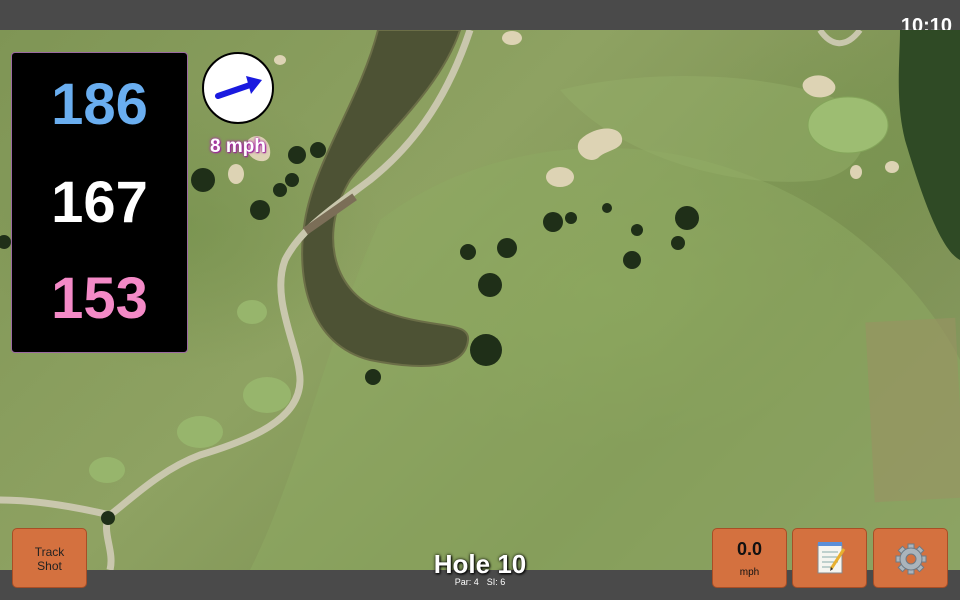 The height and width of the screenshot is (600, 960). What do you see at coordinates (749, 572) in the screenshot?
I see `speed-unit: mph` at bounding box center [749, 572].